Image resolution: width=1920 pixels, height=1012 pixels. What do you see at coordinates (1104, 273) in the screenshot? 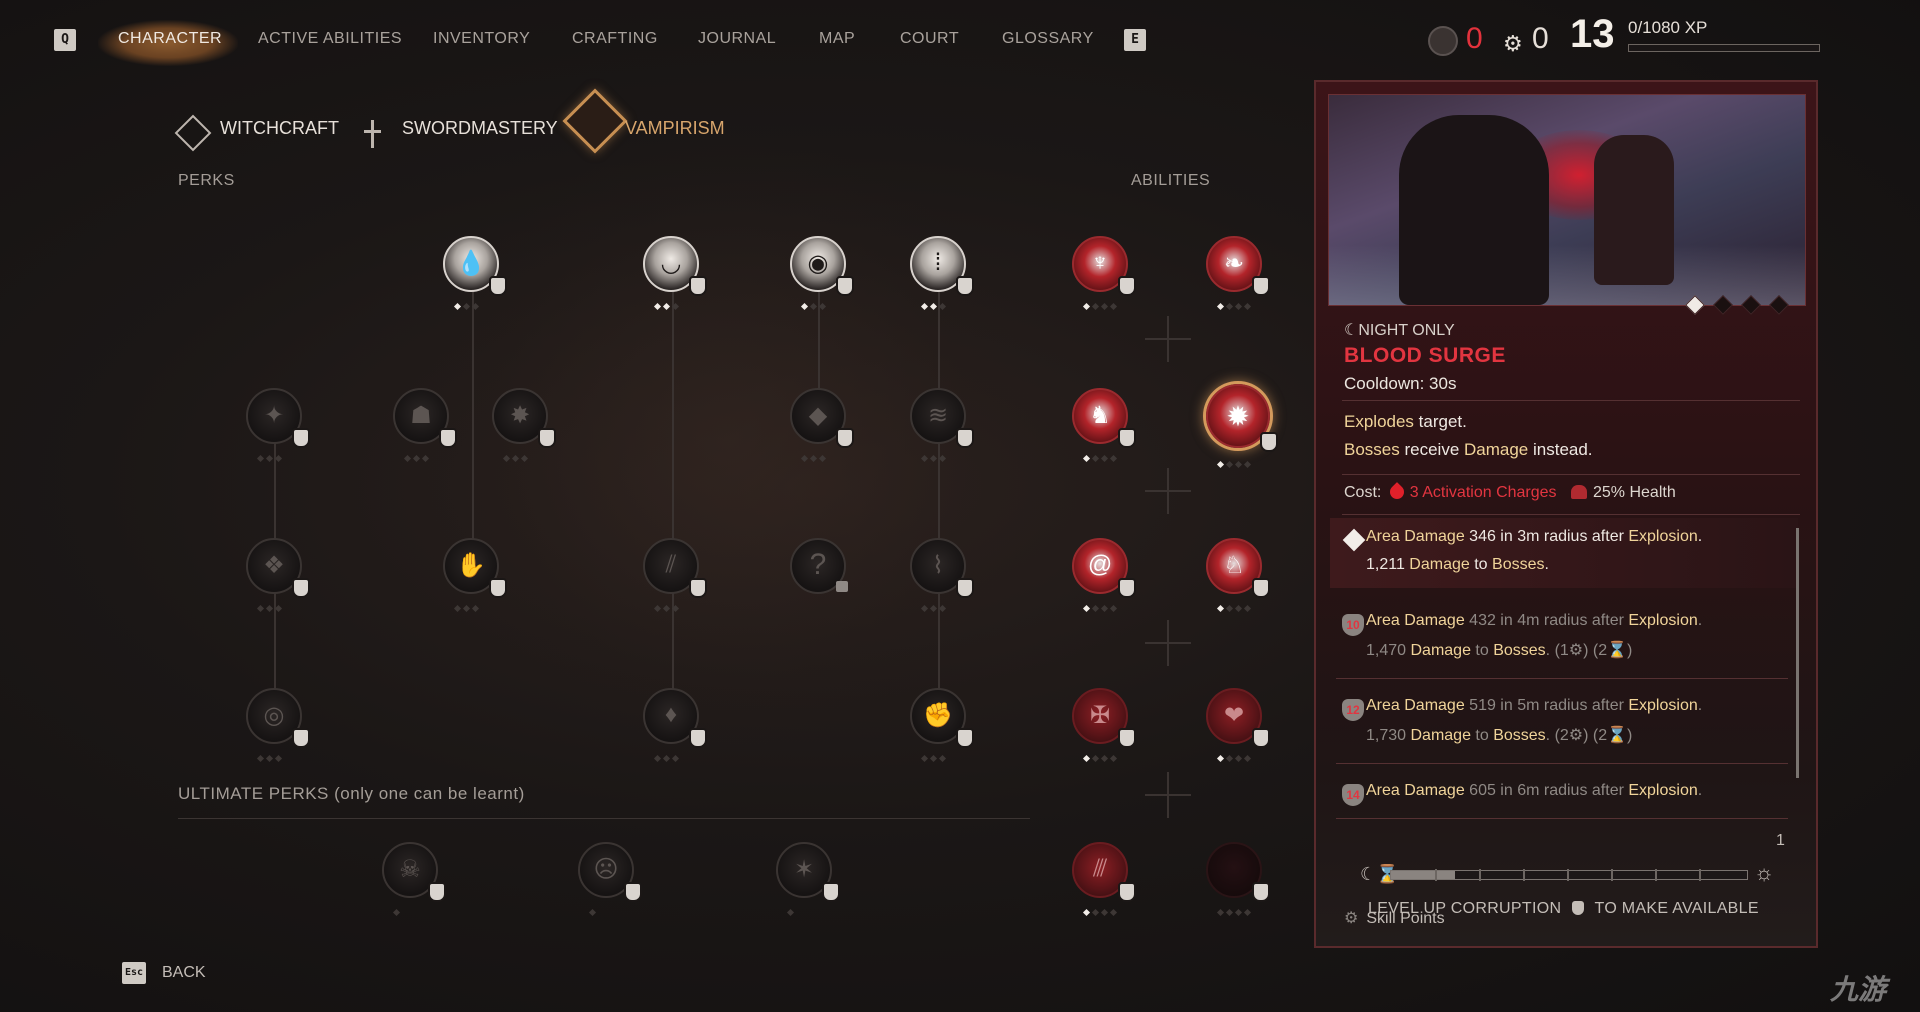
I see `ability-blood-claw: ♆` at bounding box center [1104, 273].